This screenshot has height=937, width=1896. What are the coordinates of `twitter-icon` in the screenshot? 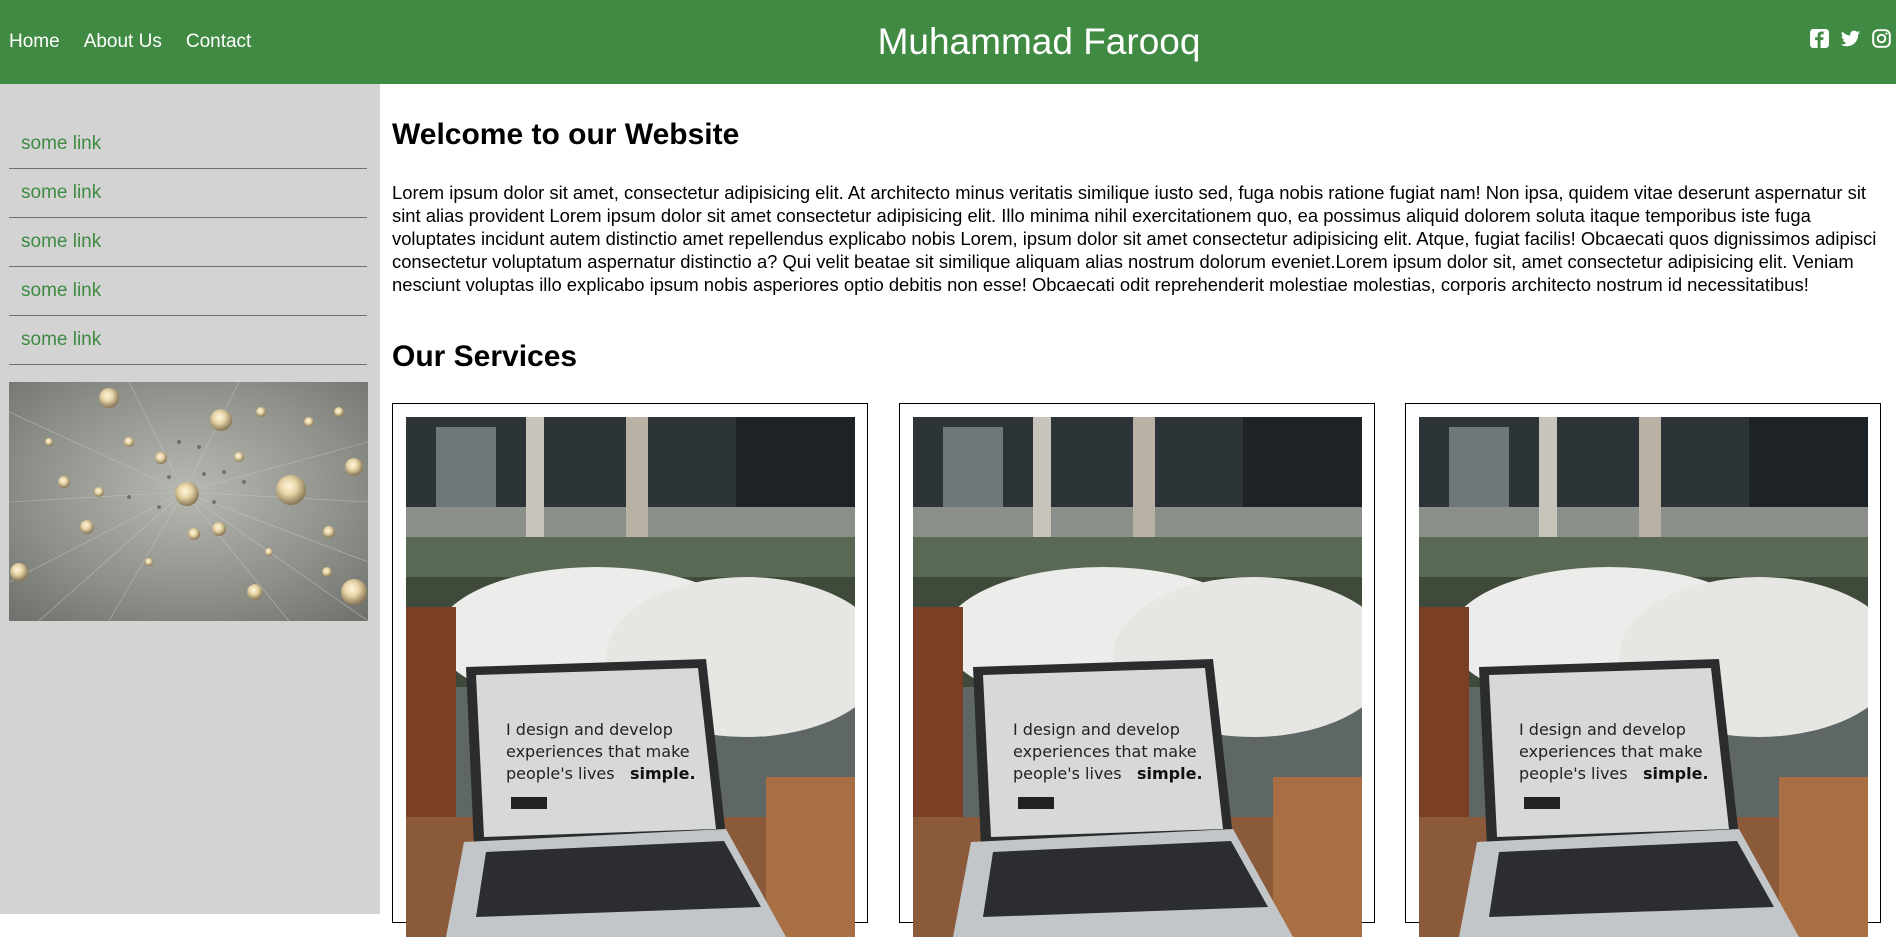 It's located at (1850, 38).